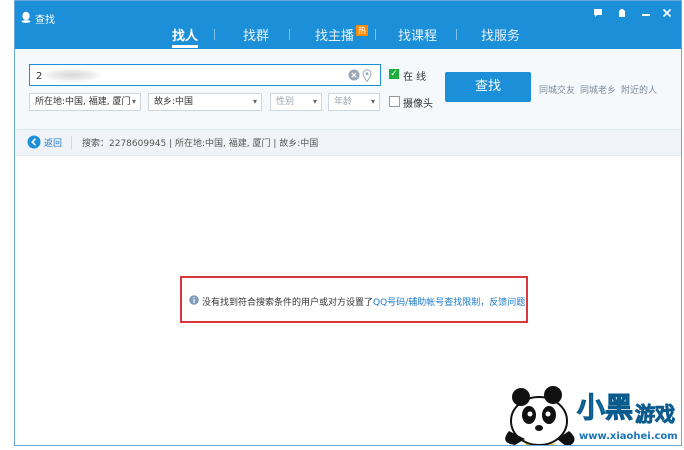 The image size is (684, 450). I want to click on notice-message-text: 没有找到符合搜索条件的用户或对方设置了, so click(288, 303).